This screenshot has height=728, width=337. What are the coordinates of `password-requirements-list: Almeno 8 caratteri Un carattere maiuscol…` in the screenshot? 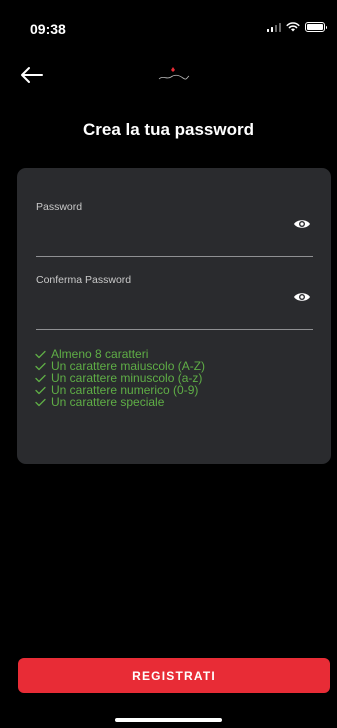 It's located at (120, 378).